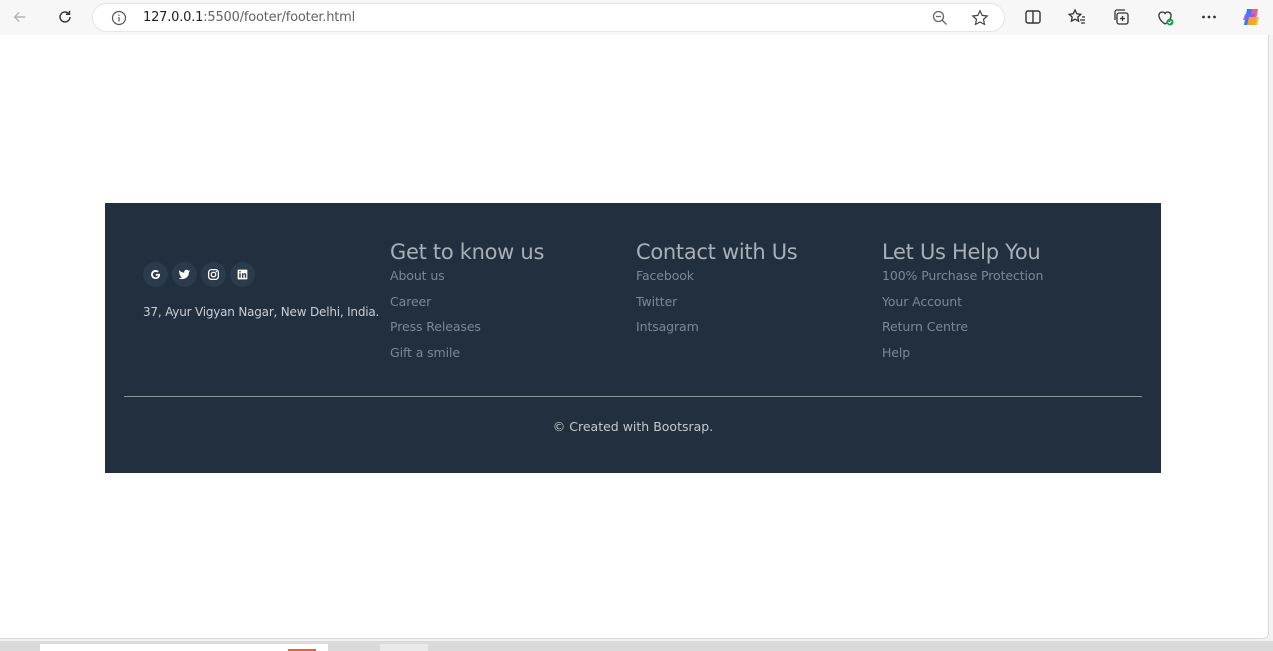  I want to click on twitter-link, so click(184, 274).